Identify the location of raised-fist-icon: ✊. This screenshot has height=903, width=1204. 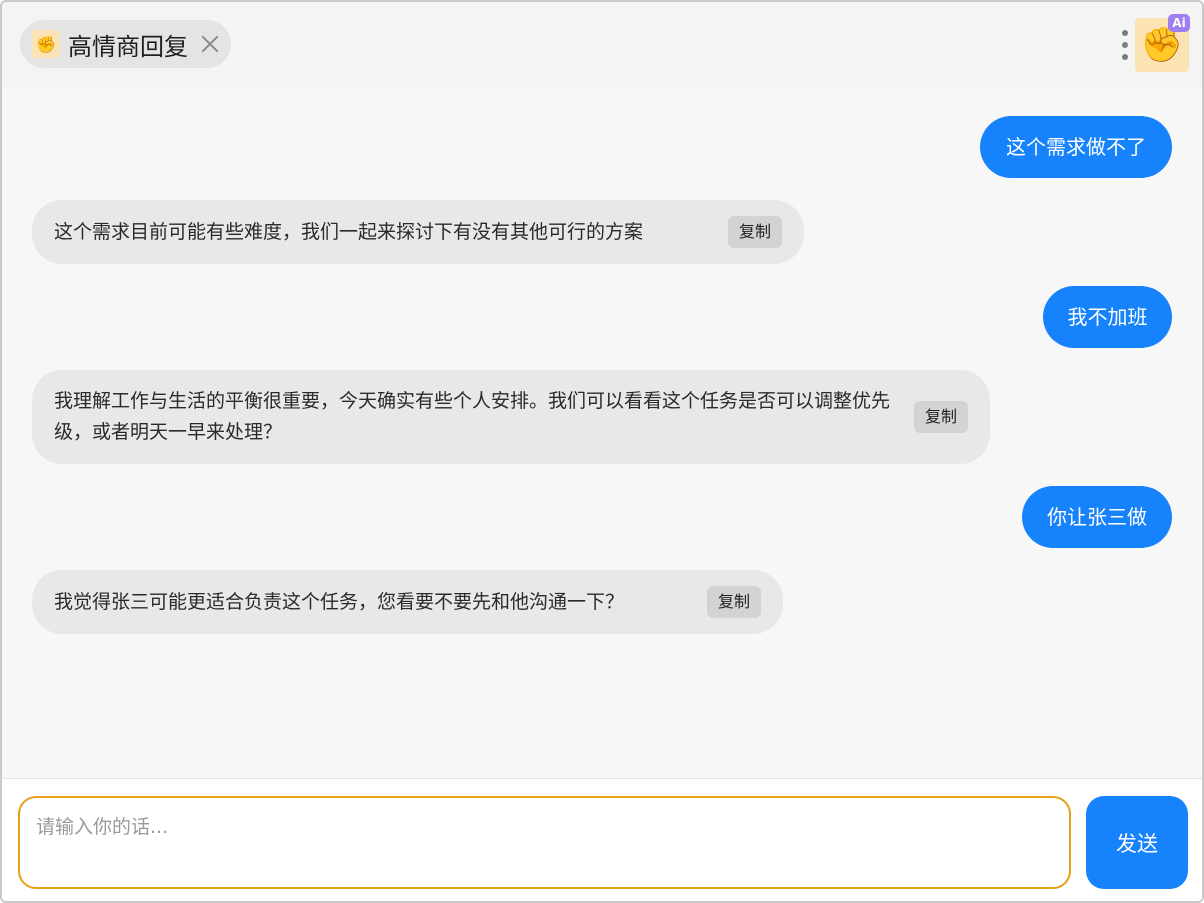
(46, 44).